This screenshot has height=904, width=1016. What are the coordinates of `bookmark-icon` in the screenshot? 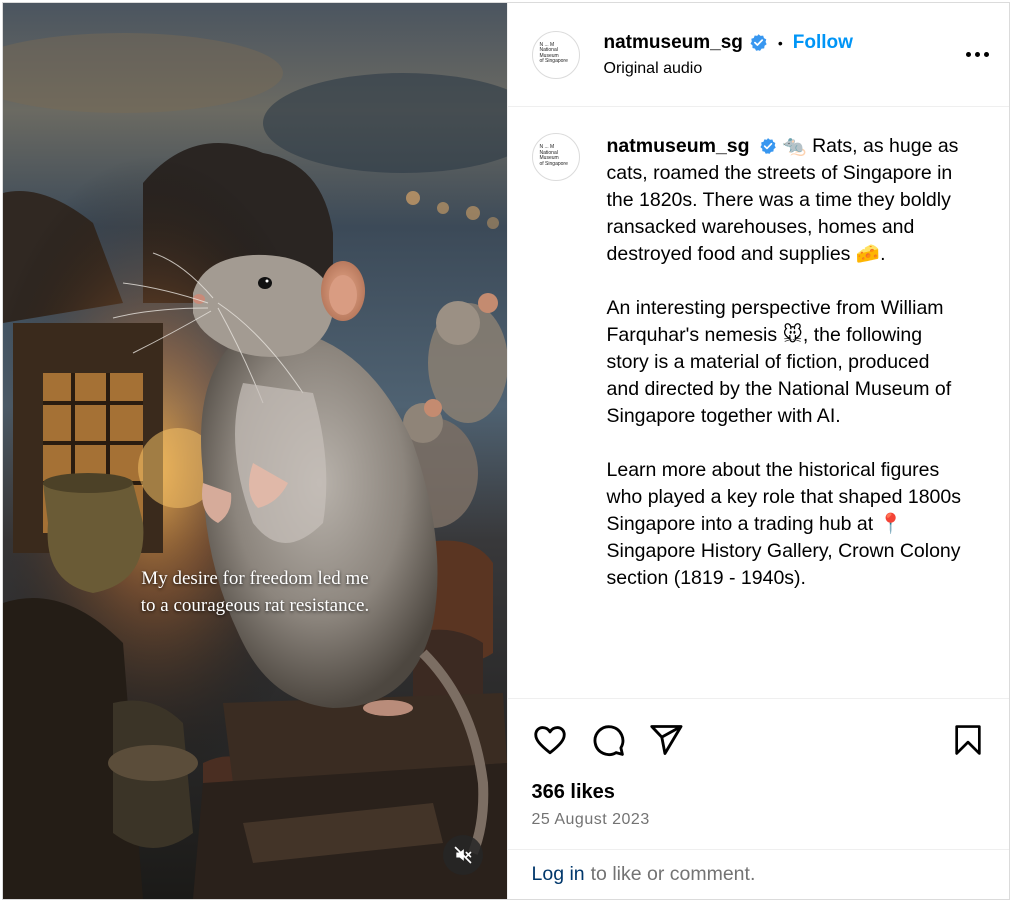 It's located at (968, 740).